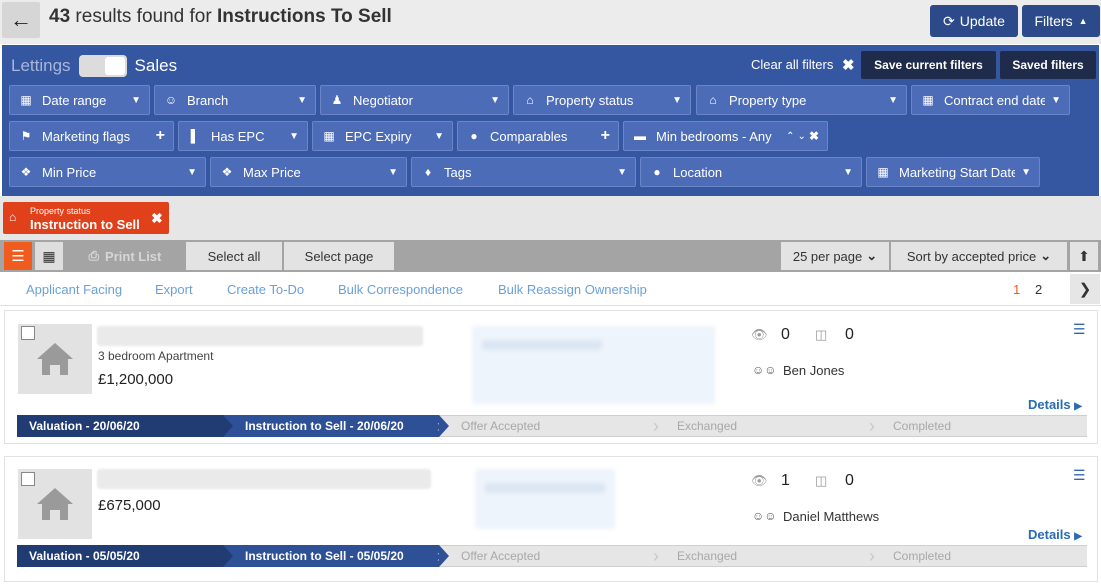 This screenshot has height=584, width=1101. What do you see at coordinates (264, 479) in the screenshot?
I see `address-redacted` at bounding box center [264, 479].